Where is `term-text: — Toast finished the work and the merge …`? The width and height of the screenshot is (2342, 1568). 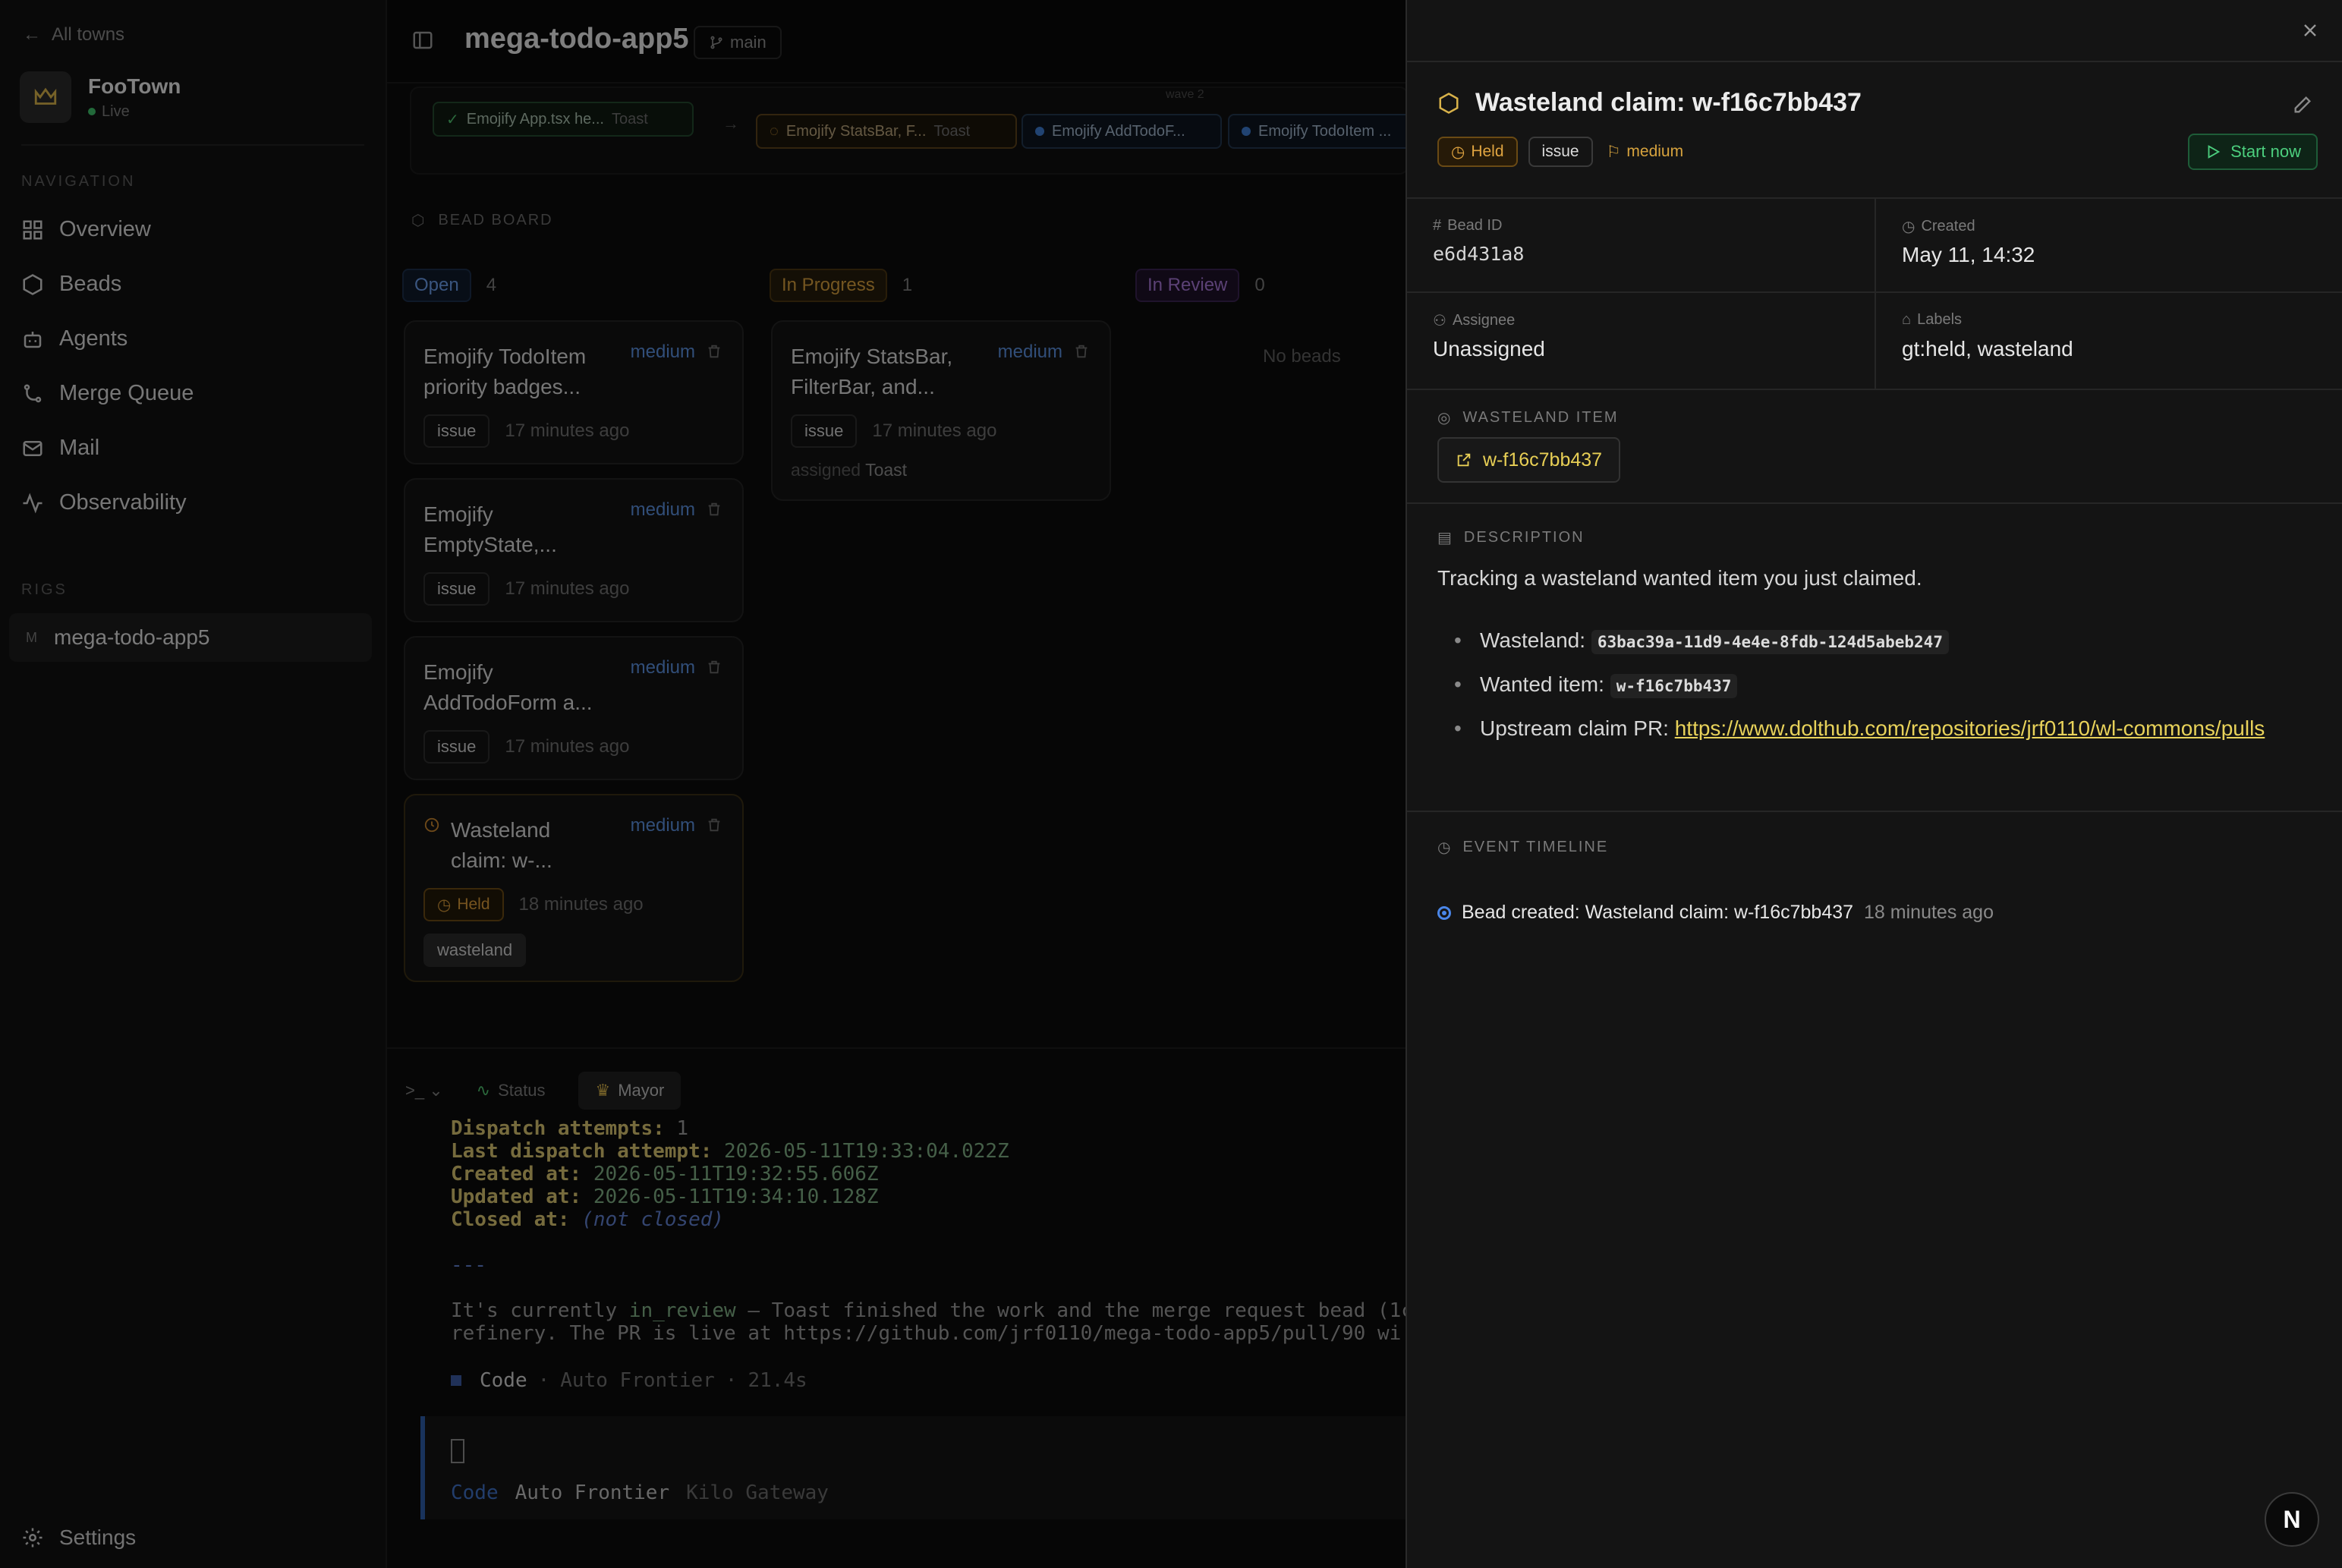
term-text: — Toast finished the work and the merge … is located at coordinates (1071, 1310).